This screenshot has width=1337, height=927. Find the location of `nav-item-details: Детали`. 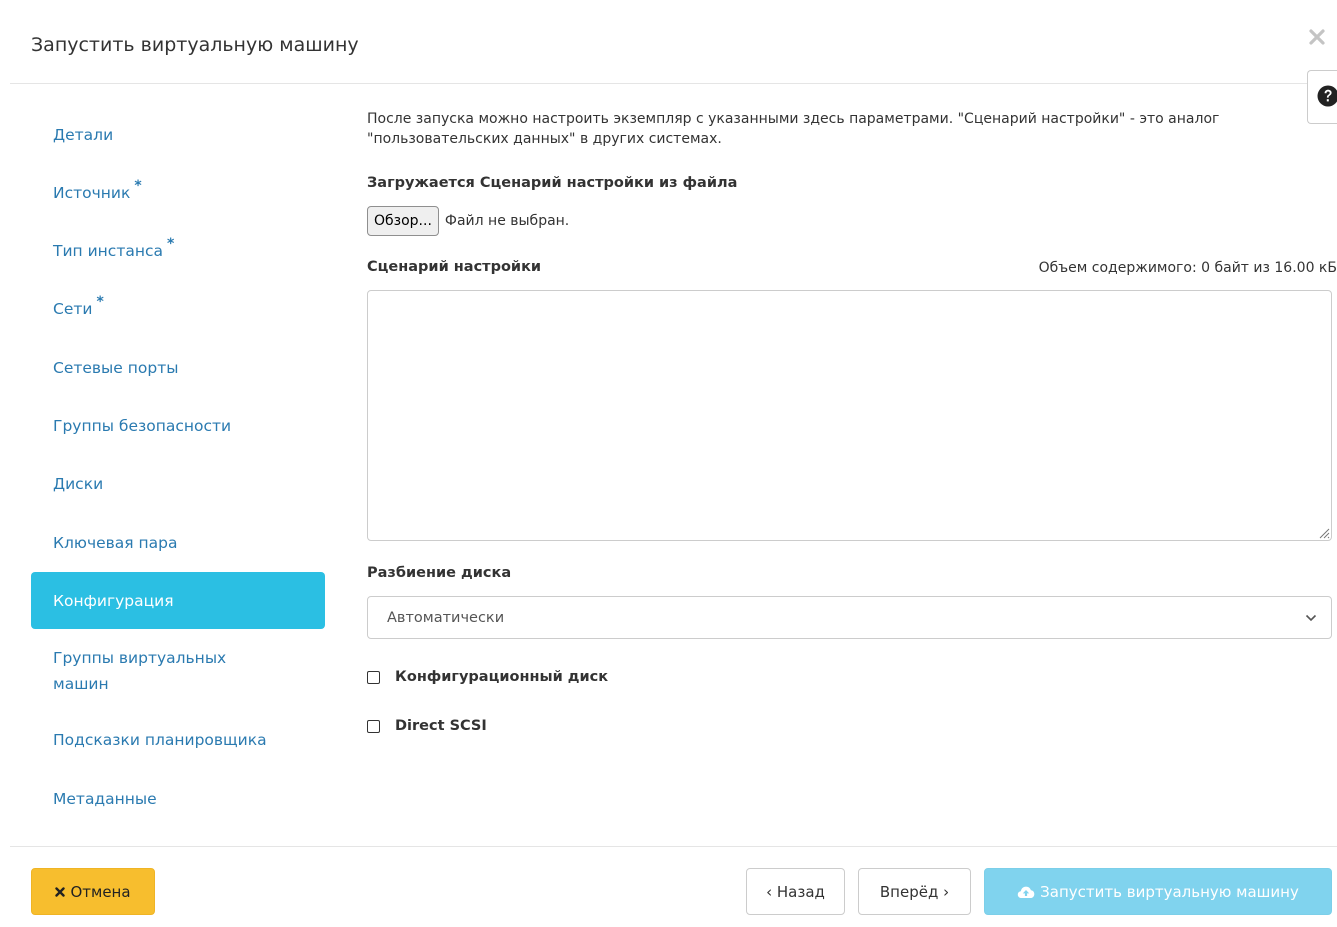

nav-item-details: Детали is located at coordinates (178, 134).